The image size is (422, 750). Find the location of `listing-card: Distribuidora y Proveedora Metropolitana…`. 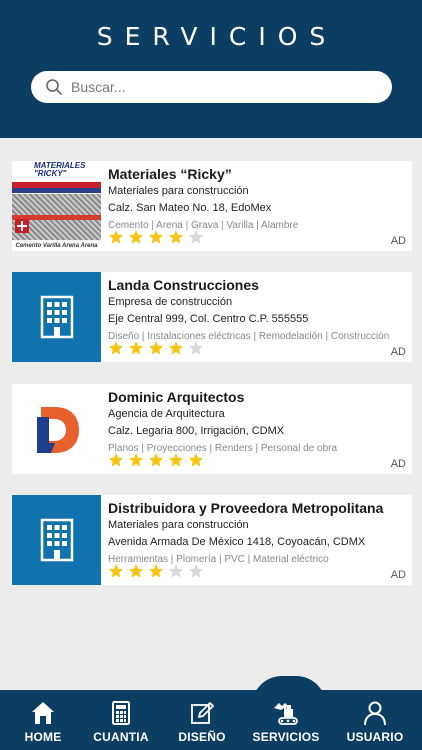

listing-card: Distribuidora y Proveedora Metropolitana… is located at coordinates (212, 540).